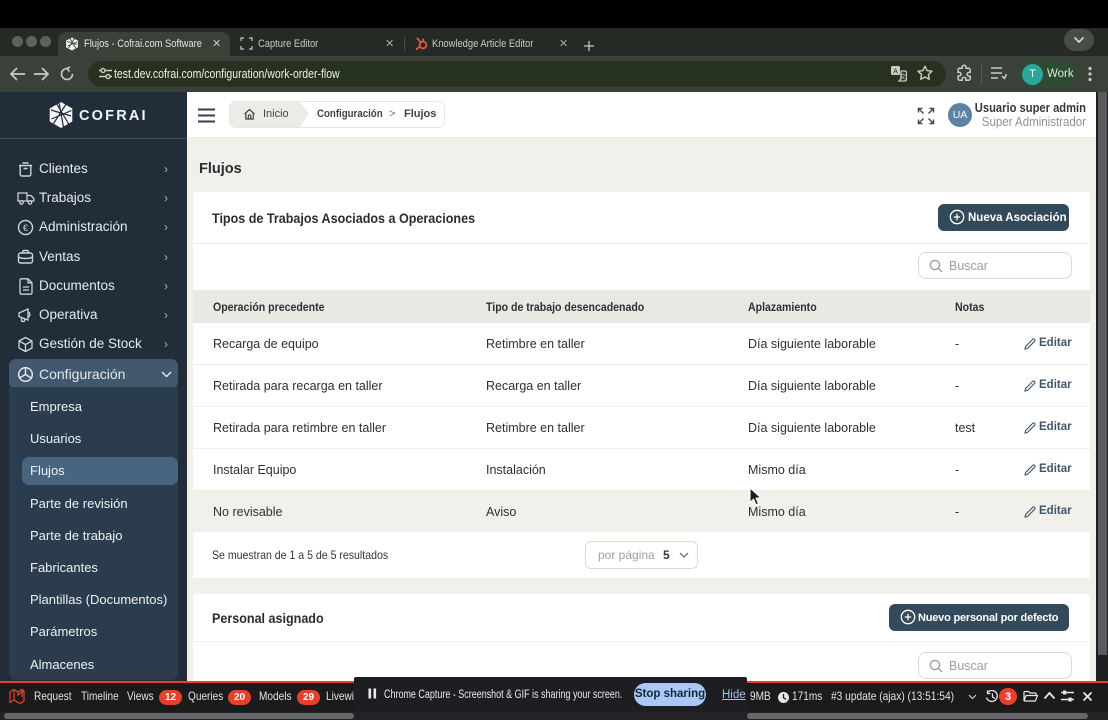 This screenshot has width=1108, height=720. What do you see at coordinates (903, 76) in the screenshot?
I see `svg-text: 文` at bounding box center [903, 76].